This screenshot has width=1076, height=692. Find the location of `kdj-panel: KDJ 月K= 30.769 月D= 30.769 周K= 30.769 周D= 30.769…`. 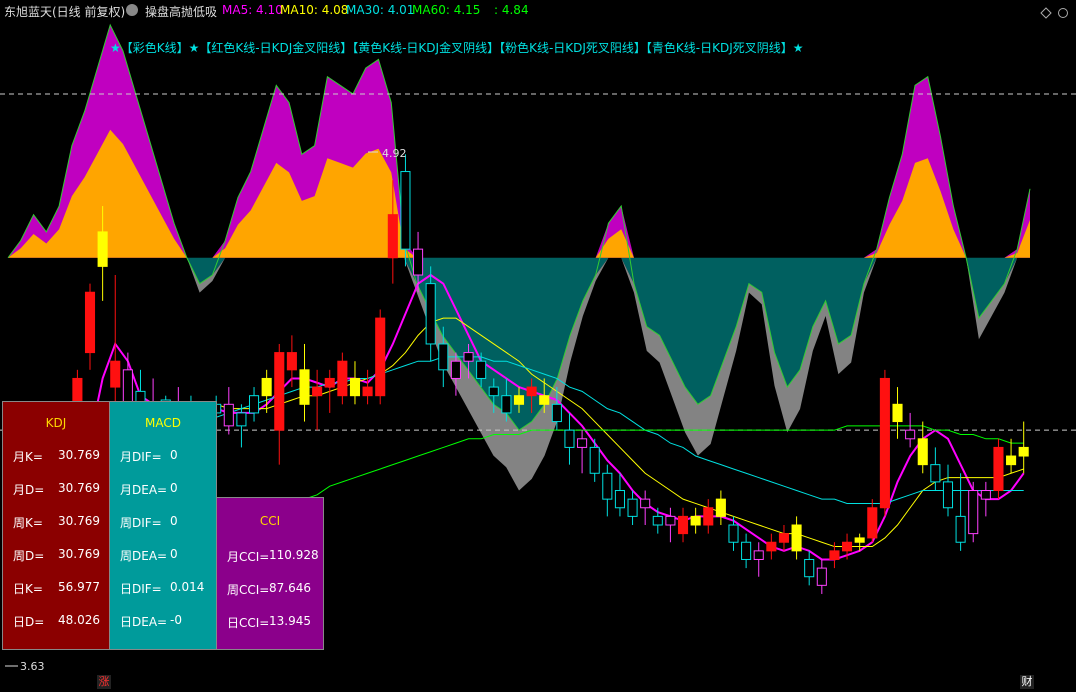

kdj-panel: KDJ 月K= 30.769 月D= 30.769 周K= 30.769 周D= 30.769… is located at coordinates (56, 525).